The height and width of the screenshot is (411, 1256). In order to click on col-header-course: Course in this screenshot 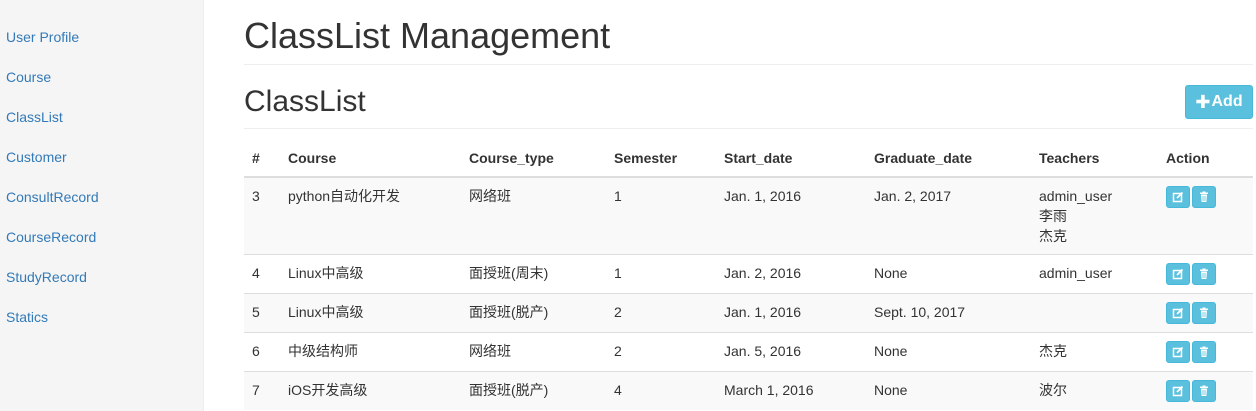, I will do `click(370, 161)`.